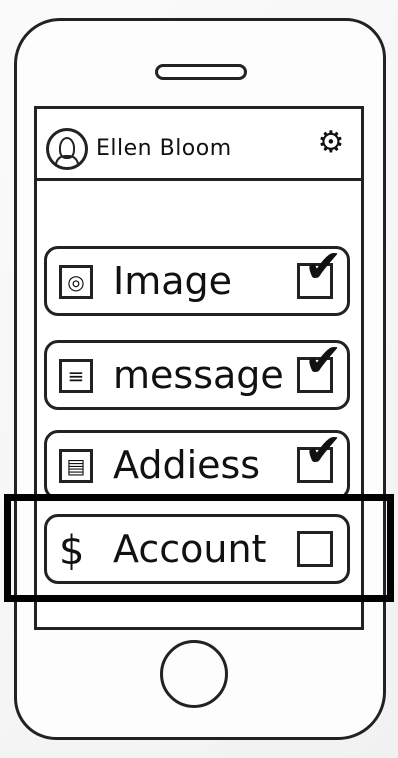 This screenshot has height=758, width=398. I want to click on list-item-label: Addiess, so click(187, 465).